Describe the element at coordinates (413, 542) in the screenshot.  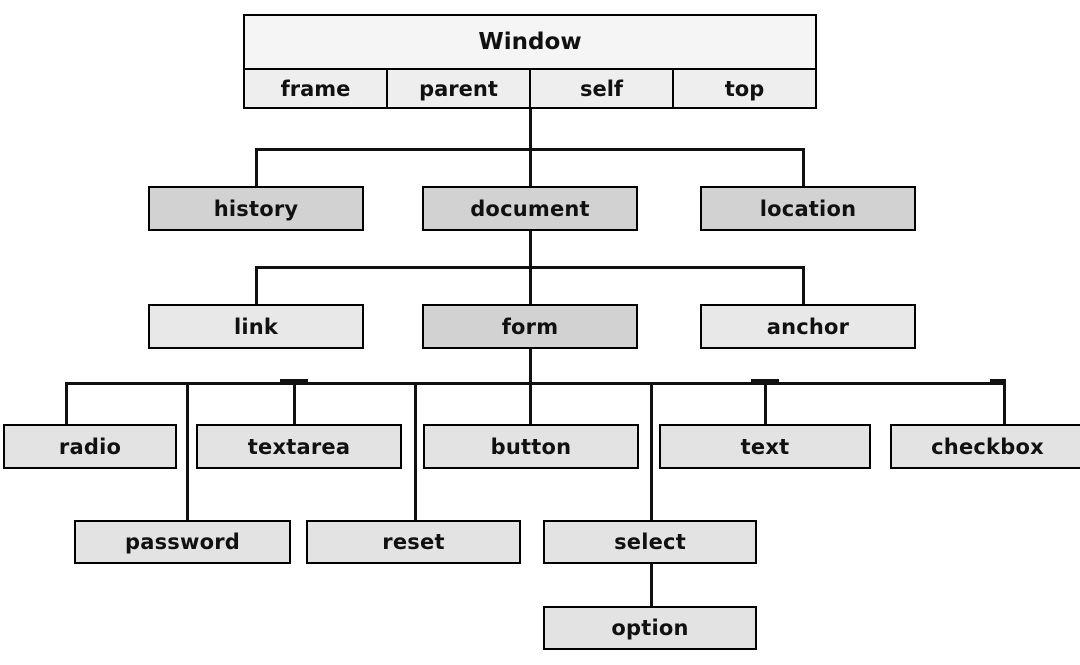
I see `node-reset: reset` at that location.